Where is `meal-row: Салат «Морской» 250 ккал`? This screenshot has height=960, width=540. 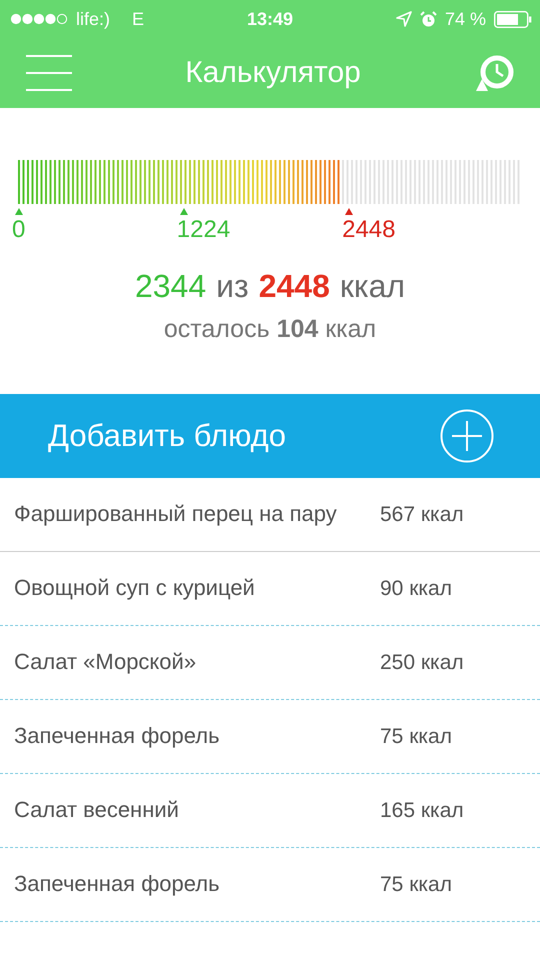
meal-row: Салат «Морской» 250 ккал is located at coordinates (270, 663).